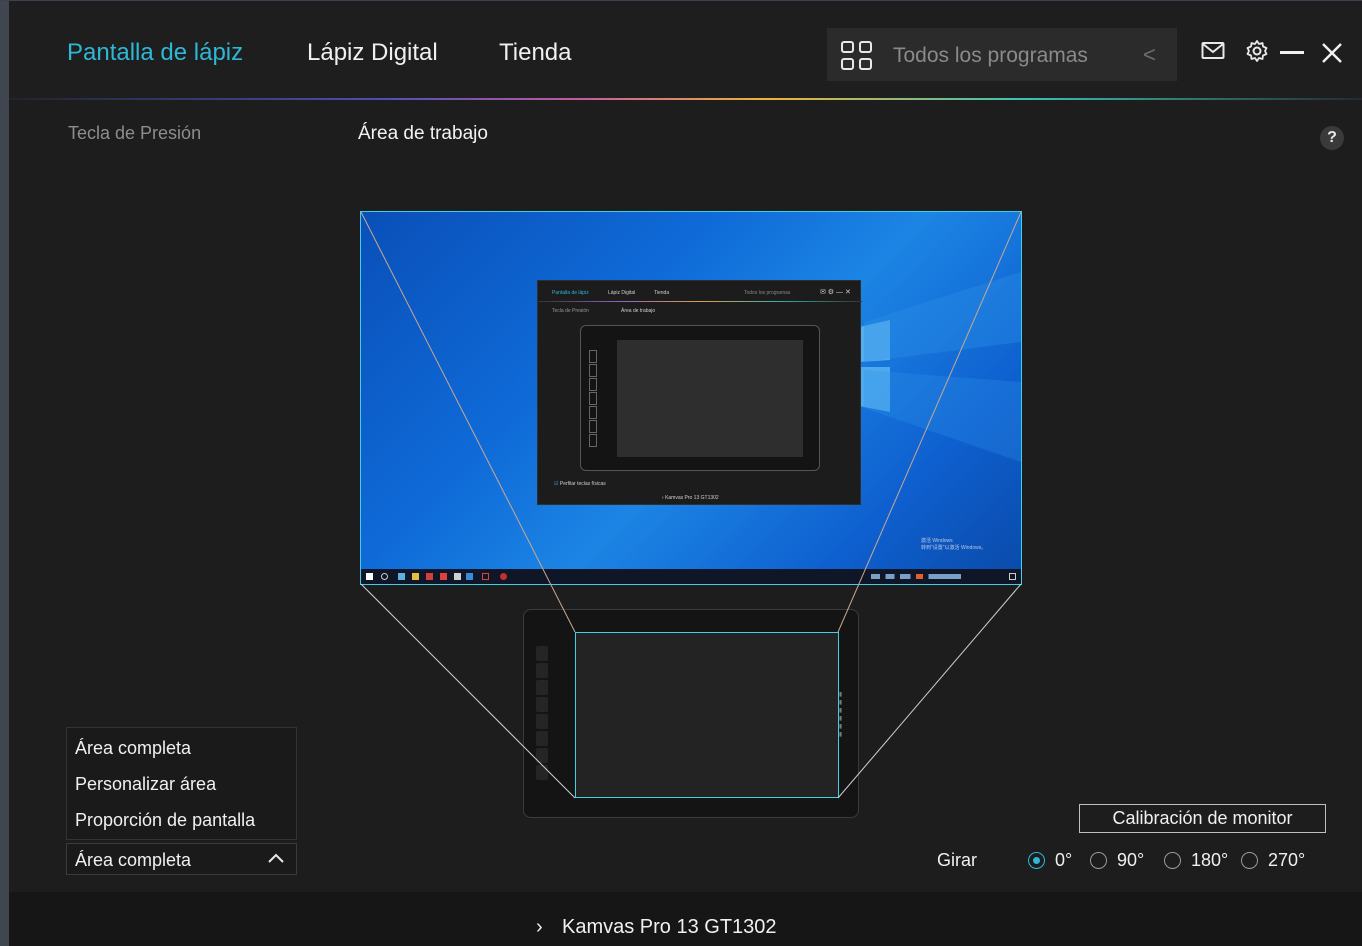 This screenshot has width=1362, height=946. I want to click on chevron-left-icon: <, so click(1149, 55).